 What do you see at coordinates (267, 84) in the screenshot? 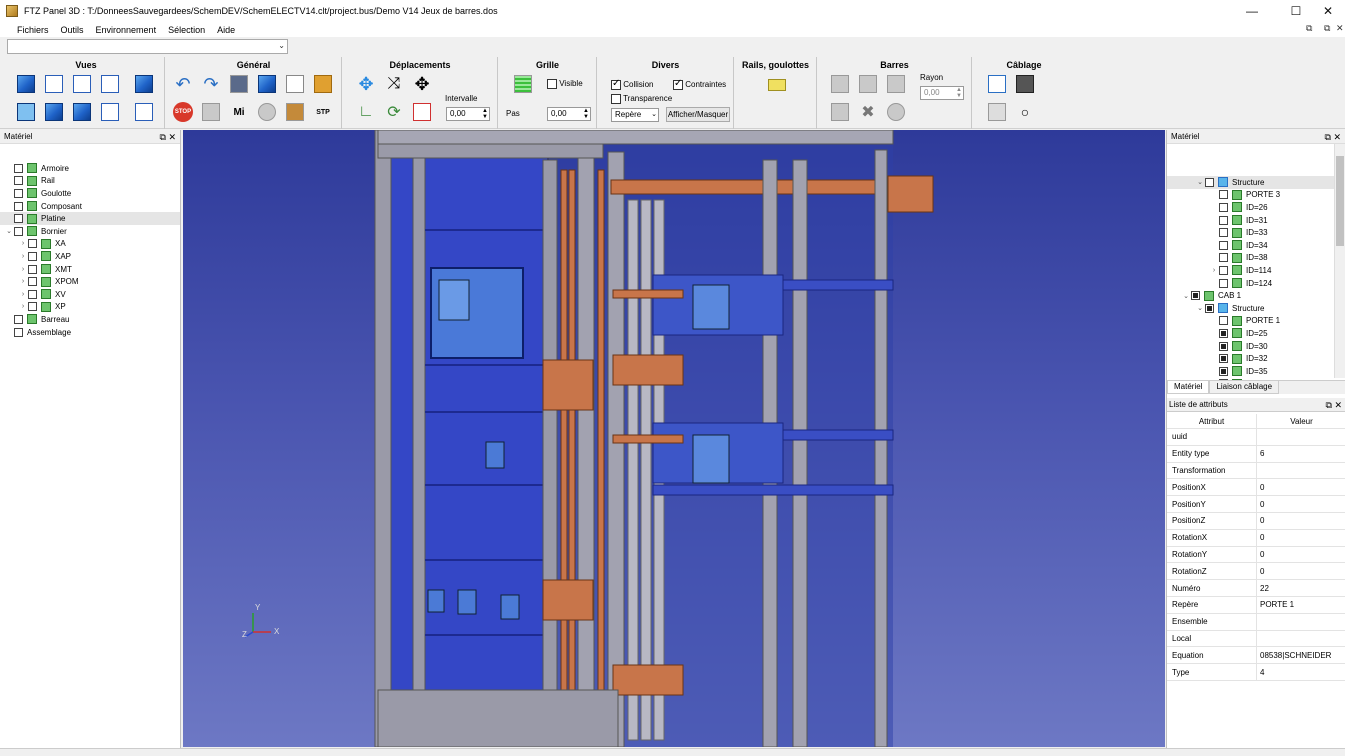
I see `save-as-button` at bounding box center [267, 84].